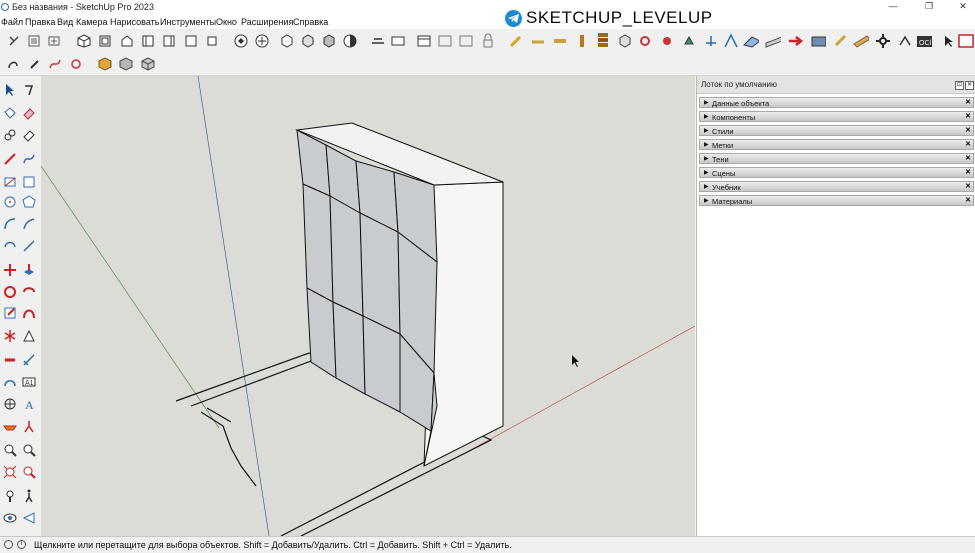 Image resolution: width=975 pixels, height=553 pixels. I want to click on line-icon, so click(10, 159).